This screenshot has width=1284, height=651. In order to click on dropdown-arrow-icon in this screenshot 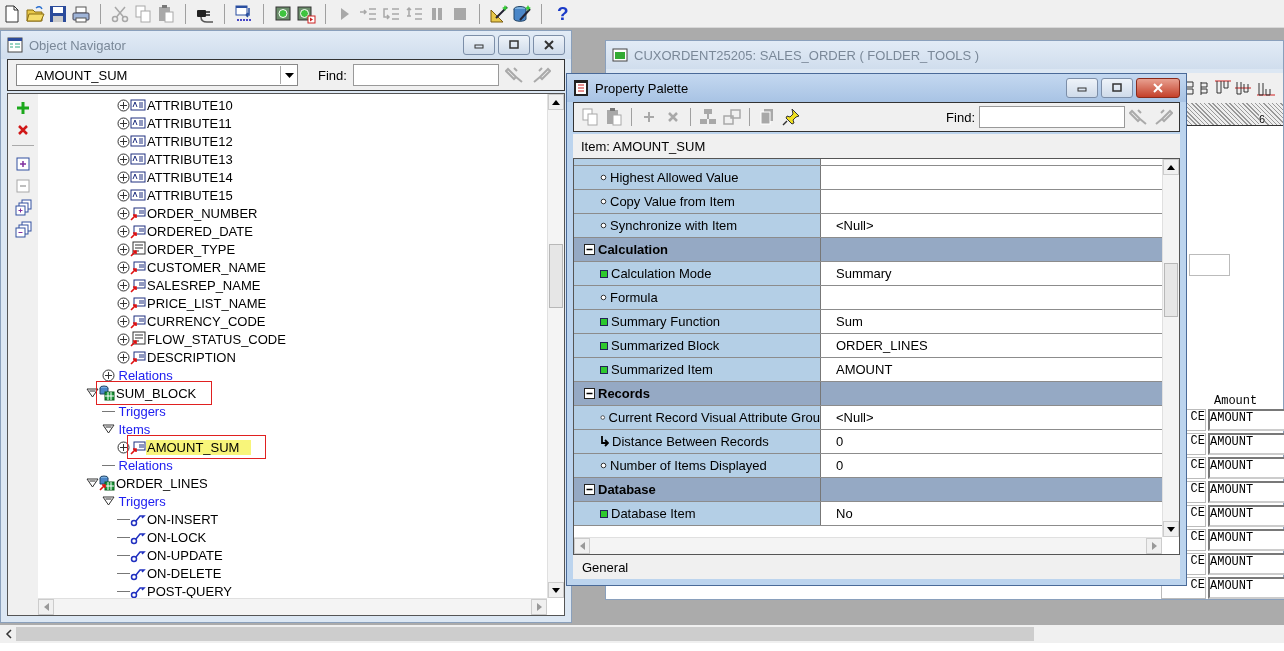, I will do `click(289, 75)`.